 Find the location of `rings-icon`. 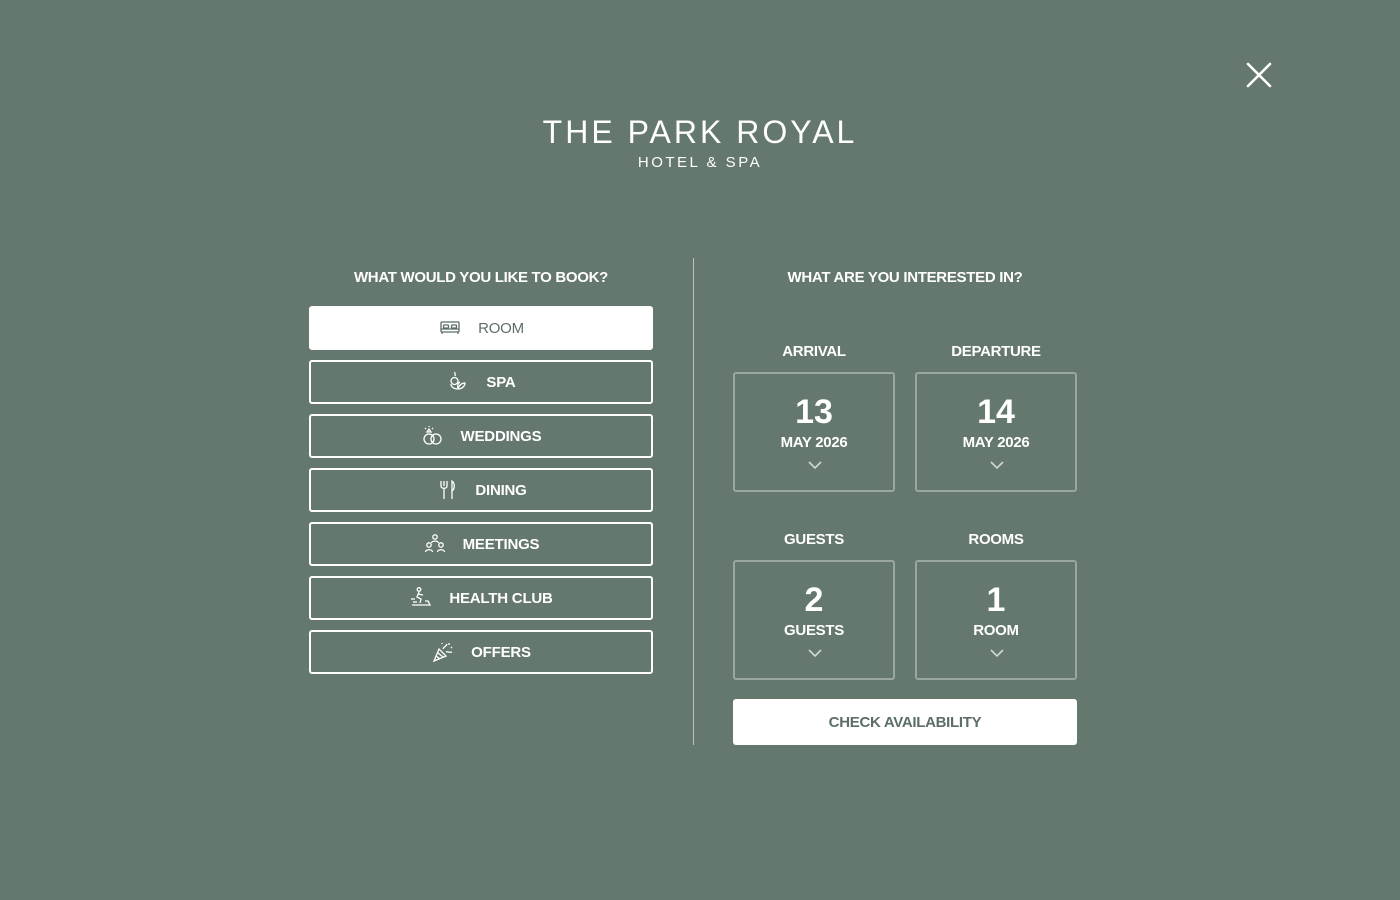

rings-icon is located at coordinates (432, 435).